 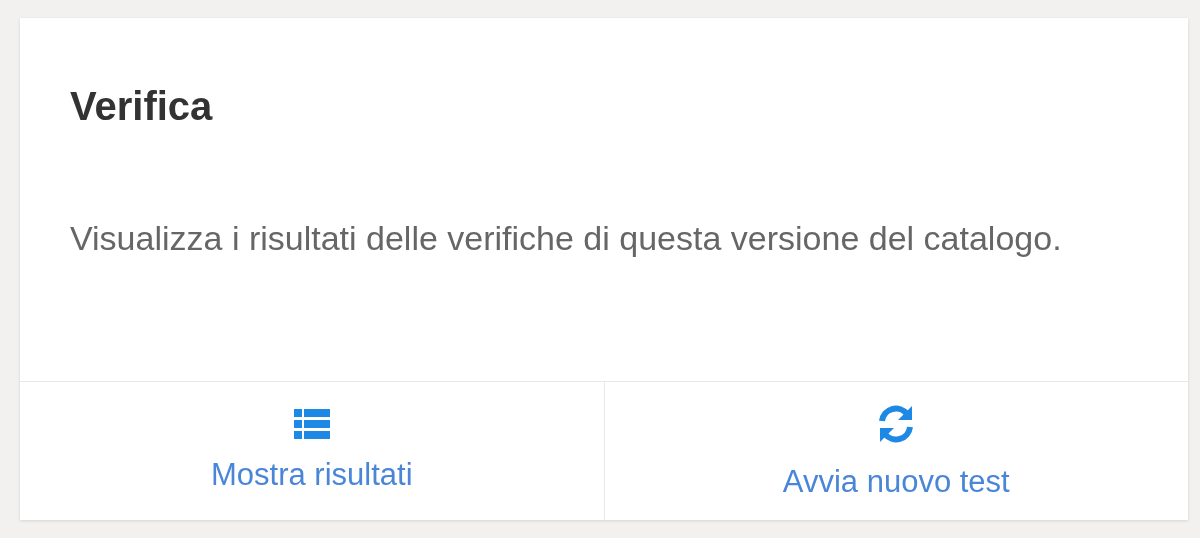 I want to click on card-title: Verifica, so click(x=141, y=106).